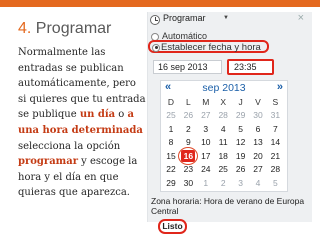  What do you see at coordinates (275, 142) in the screenshot?
I see `calendar-day: 14` at bounding box center [275, 142].